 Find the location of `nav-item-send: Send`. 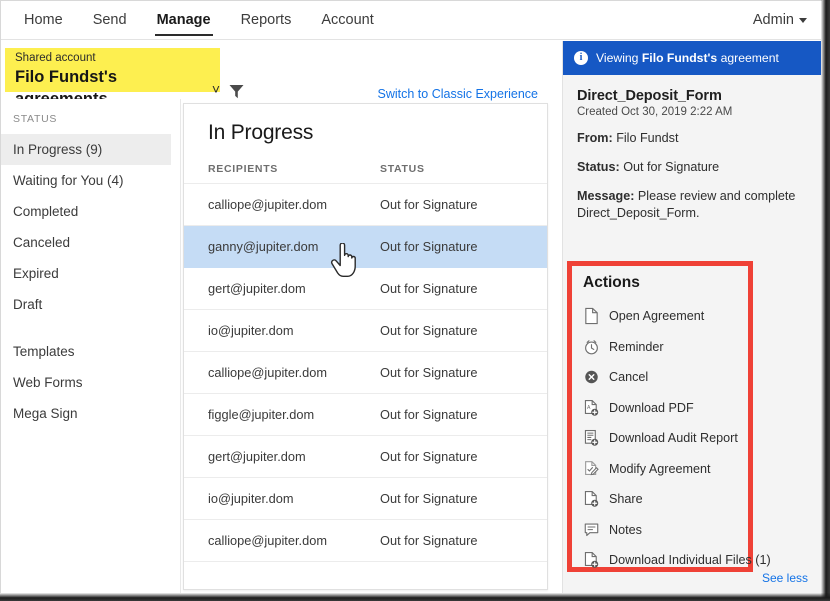

nav-item-send: Send is located at coordinates (110, 20).